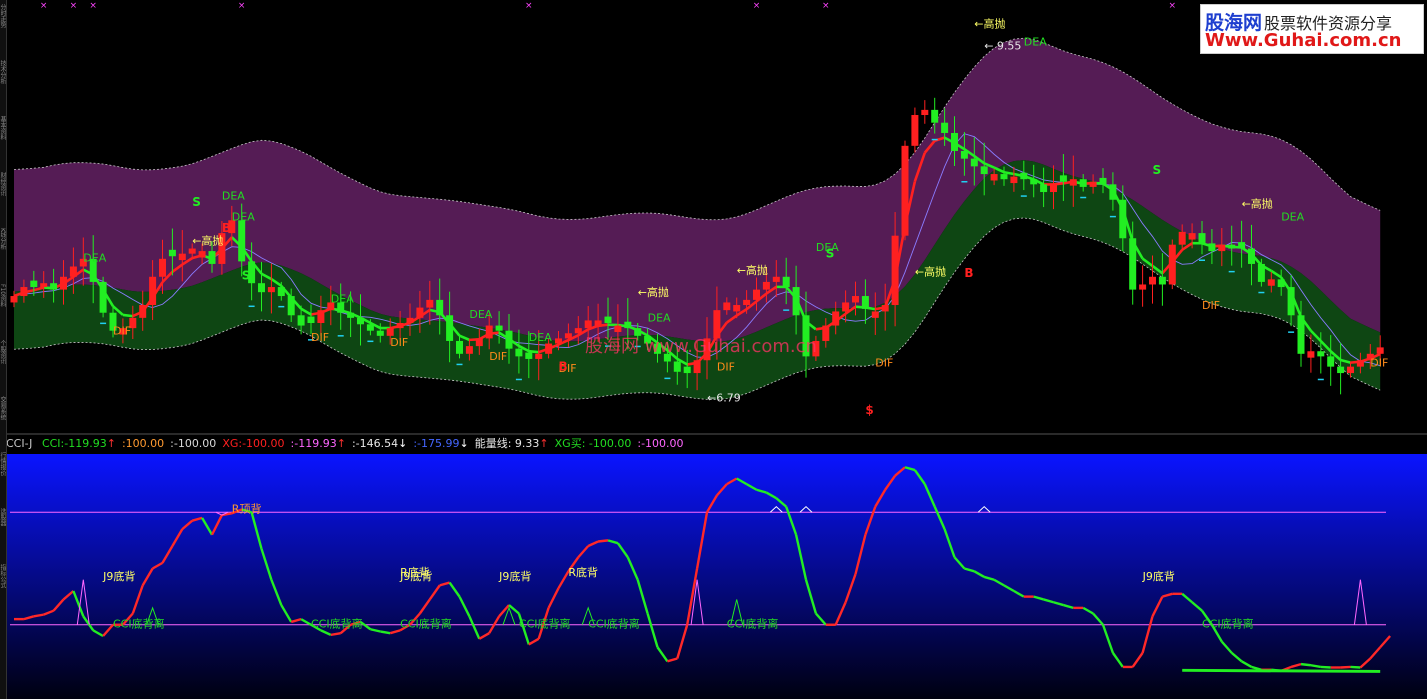 Image resolution: width=1427 pixels, height=699 pixels. I want to click on side-tab: 基本资料, so click(3, 142).